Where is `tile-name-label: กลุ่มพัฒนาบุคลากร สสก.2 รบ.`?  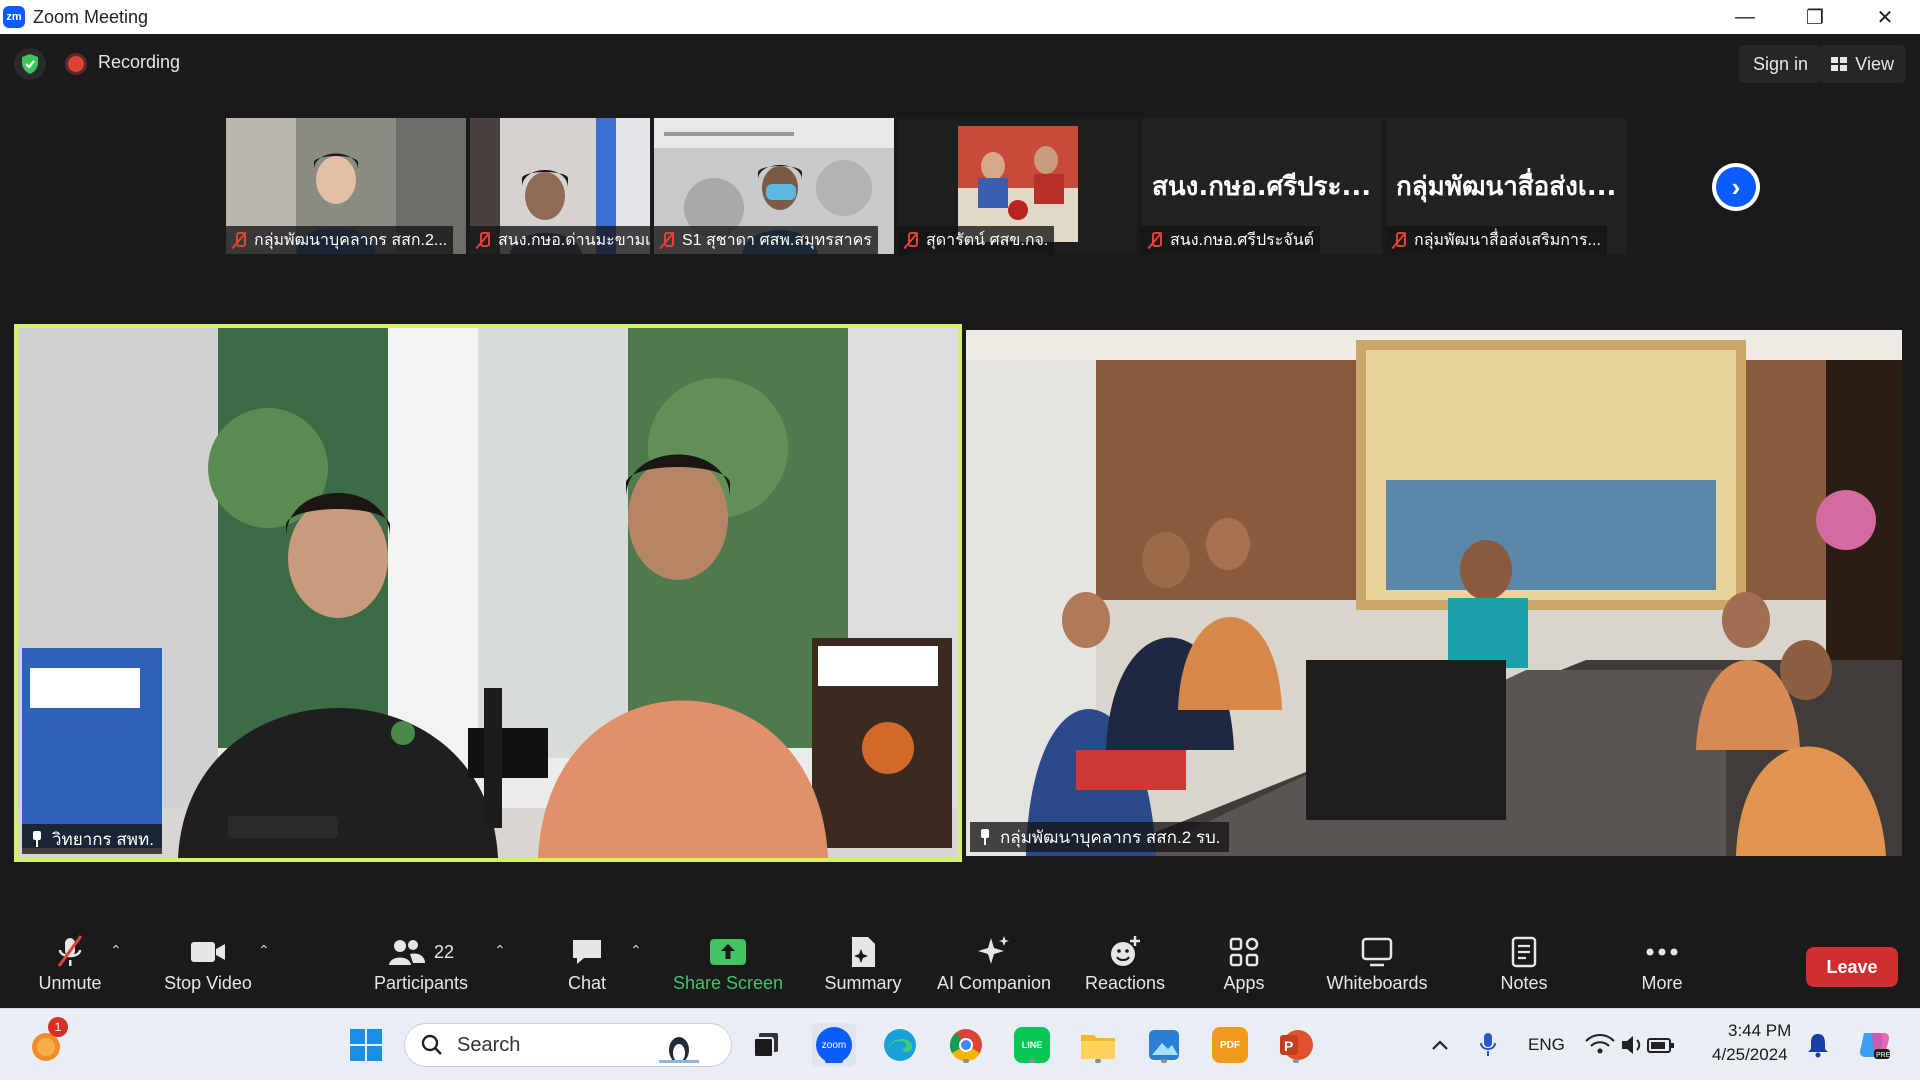
tile-name-label: กลุ่มพัฒนาบุคลากร สสก.2 รบ. is located at coordinates (1099, 837).